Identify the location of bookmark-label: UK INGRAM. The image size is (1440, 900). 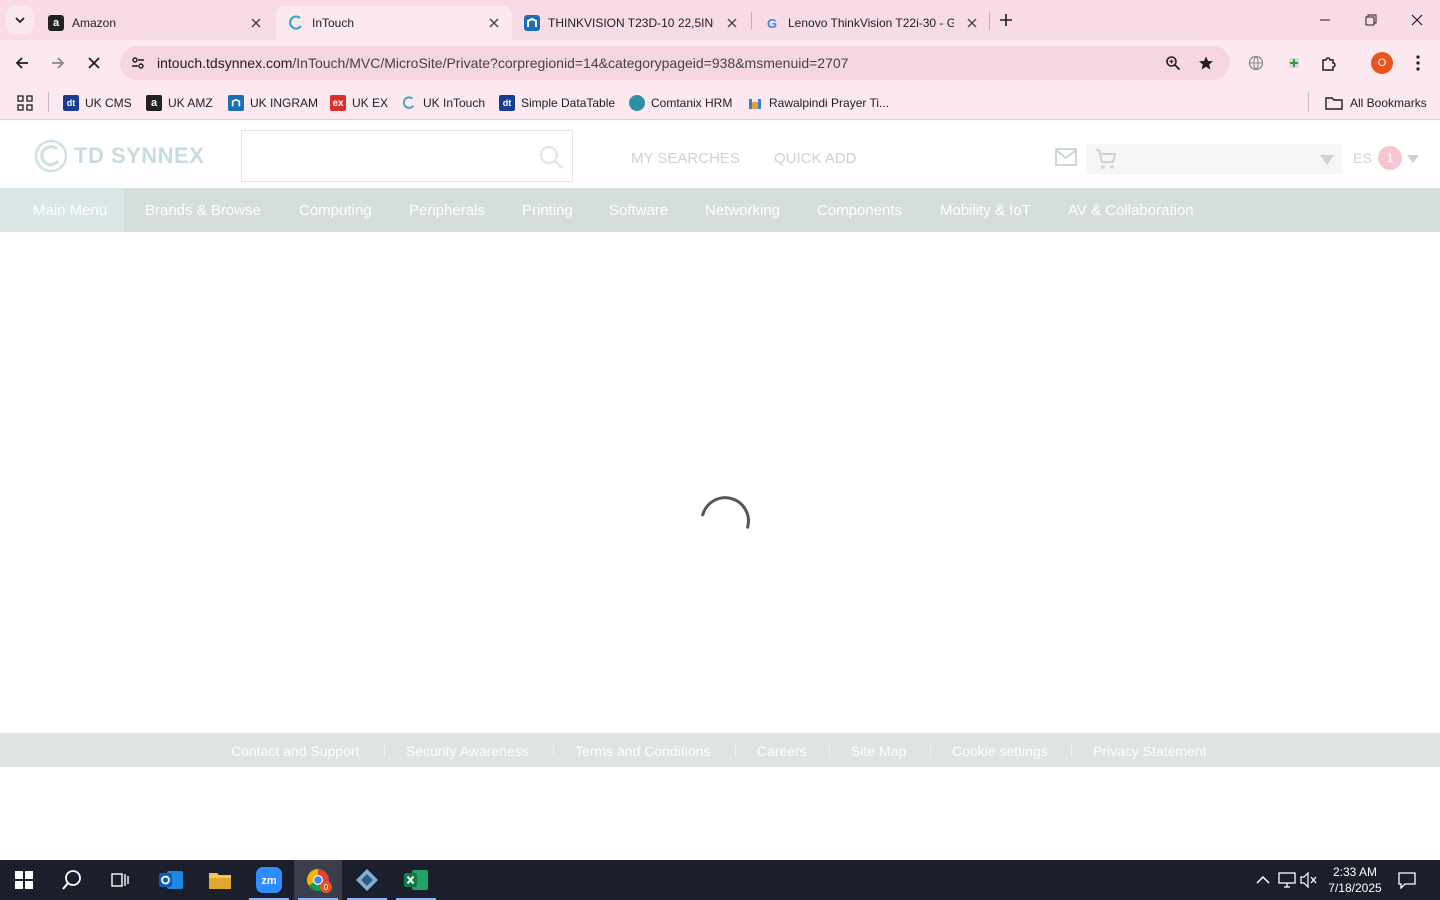
(284, 103).